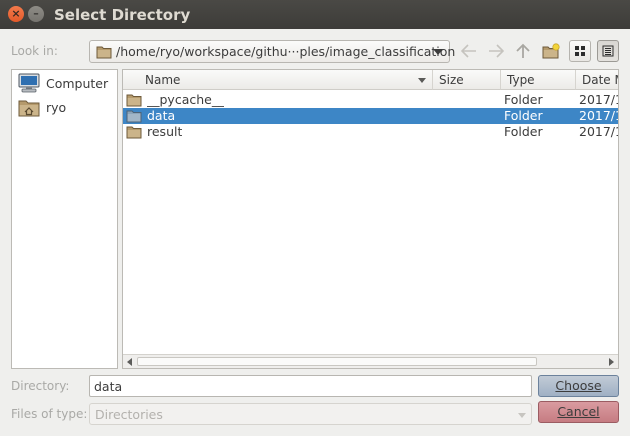 This screenshot has width=630, height=436. I want to click on column-header-label: Size, so click(451, 80).